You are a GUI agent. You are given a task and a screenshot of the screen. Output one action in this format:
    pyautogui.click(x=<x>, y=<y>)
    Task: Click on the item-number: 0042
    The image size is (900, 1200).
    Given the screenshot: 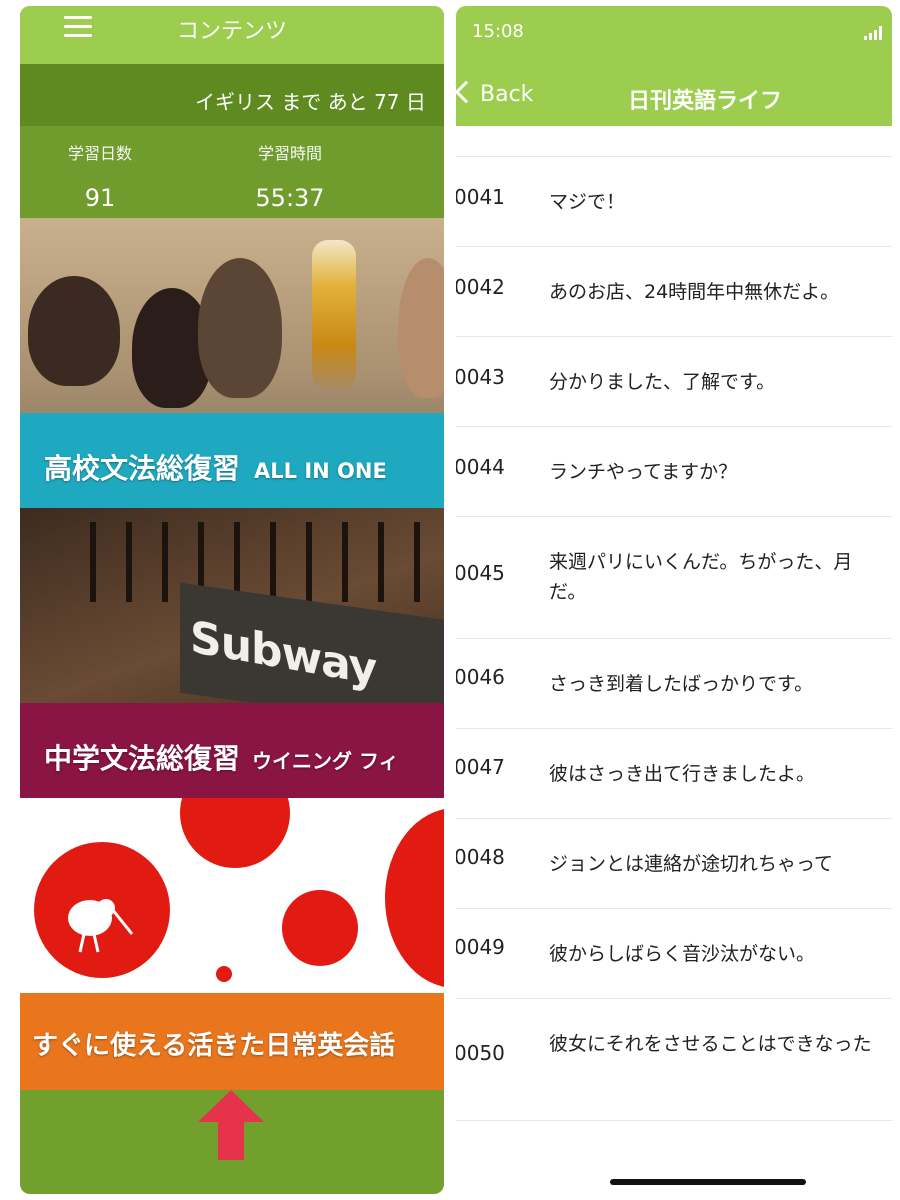 What is the action you would take?
    pyautogui.click(x=480, y=287)
    